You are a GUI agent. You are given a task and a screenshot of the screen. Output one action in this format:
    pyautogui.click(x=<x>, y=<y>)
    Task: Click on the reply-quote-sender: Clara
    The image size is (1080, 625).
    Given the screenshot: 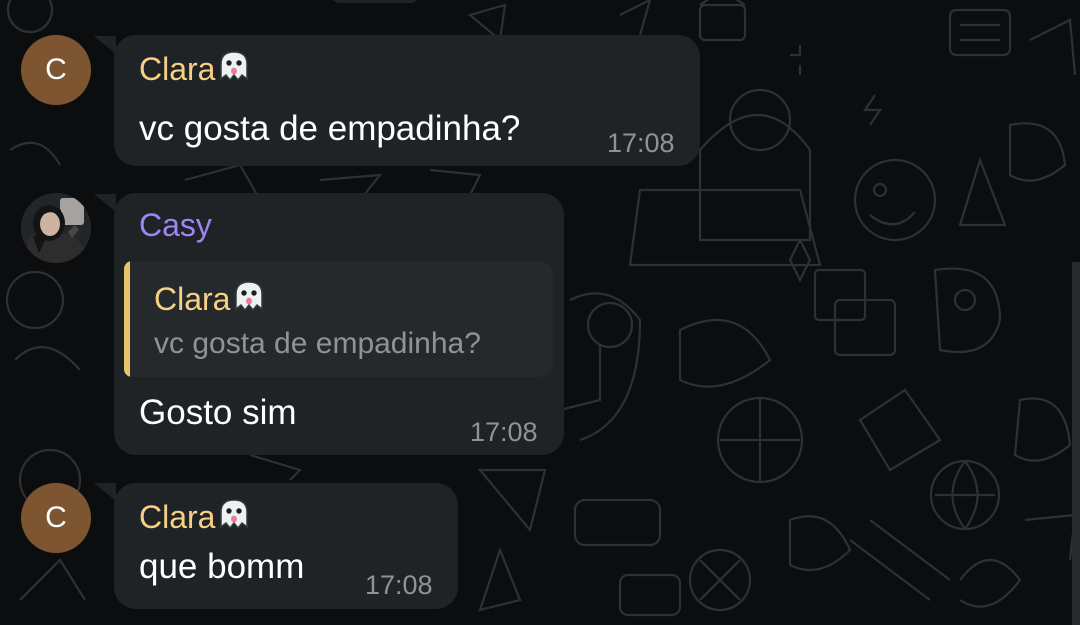 What is the action you would take?
    pyautogui.click(x=210, y=298)
    